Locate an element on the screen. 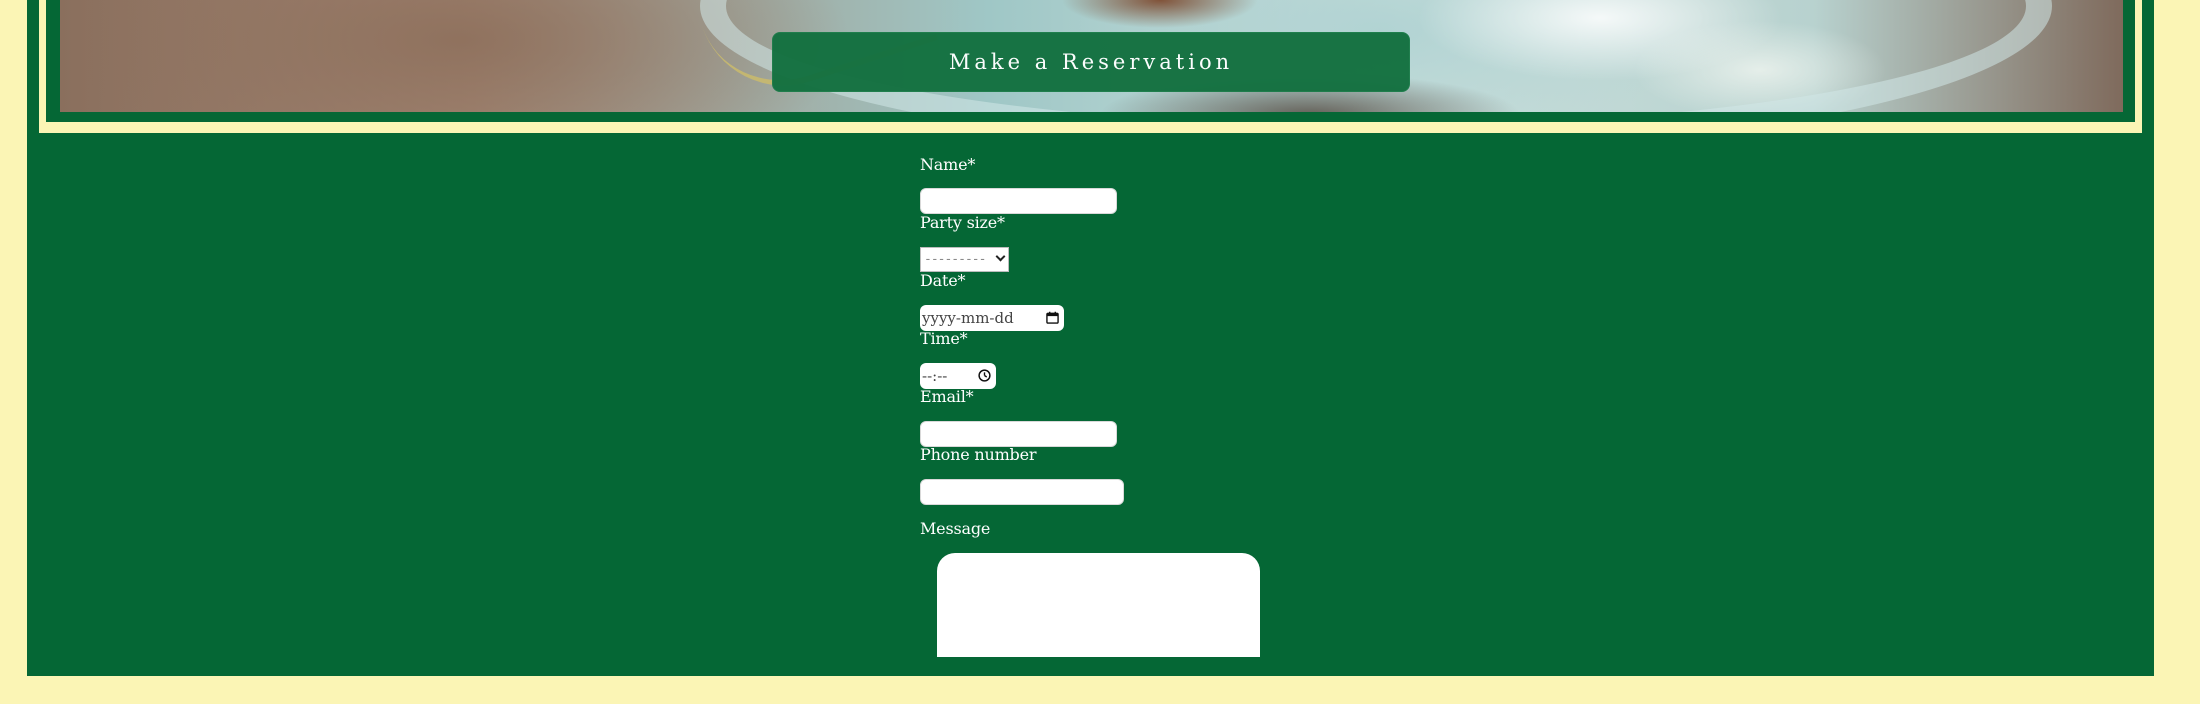 The height and width of the screenshot is (704, 2200). time-label: Time* is located at coordinates (944, 338).